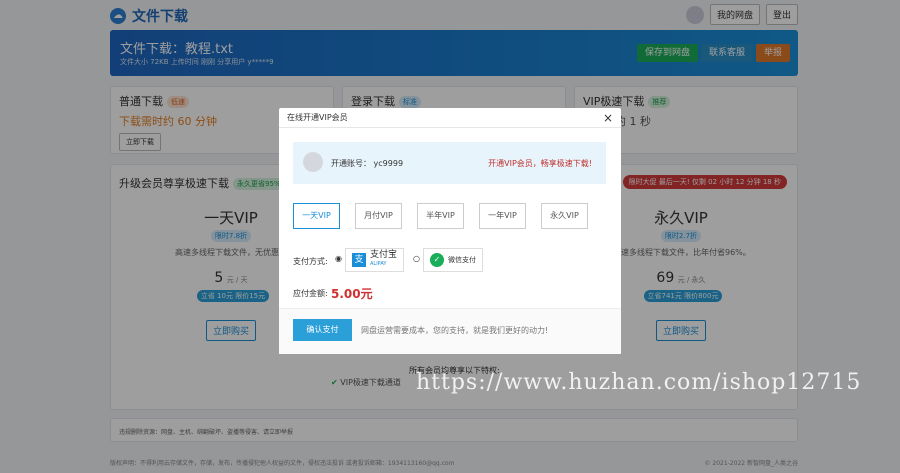  What do you see at coordinates (462, 260) in the screenshot?
I see `wechat-label: 微信支付` at bounding box center [462, 260].